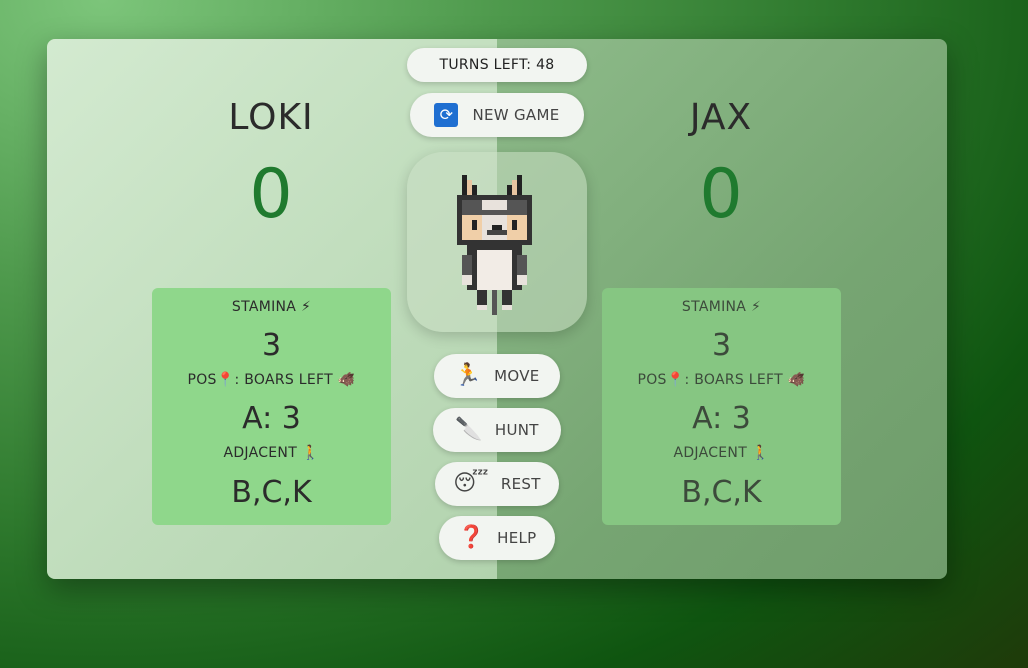  Describe the element at coordinates (497, 484) in the screenshot. I see `rest-button: 😴 REST` at that location.